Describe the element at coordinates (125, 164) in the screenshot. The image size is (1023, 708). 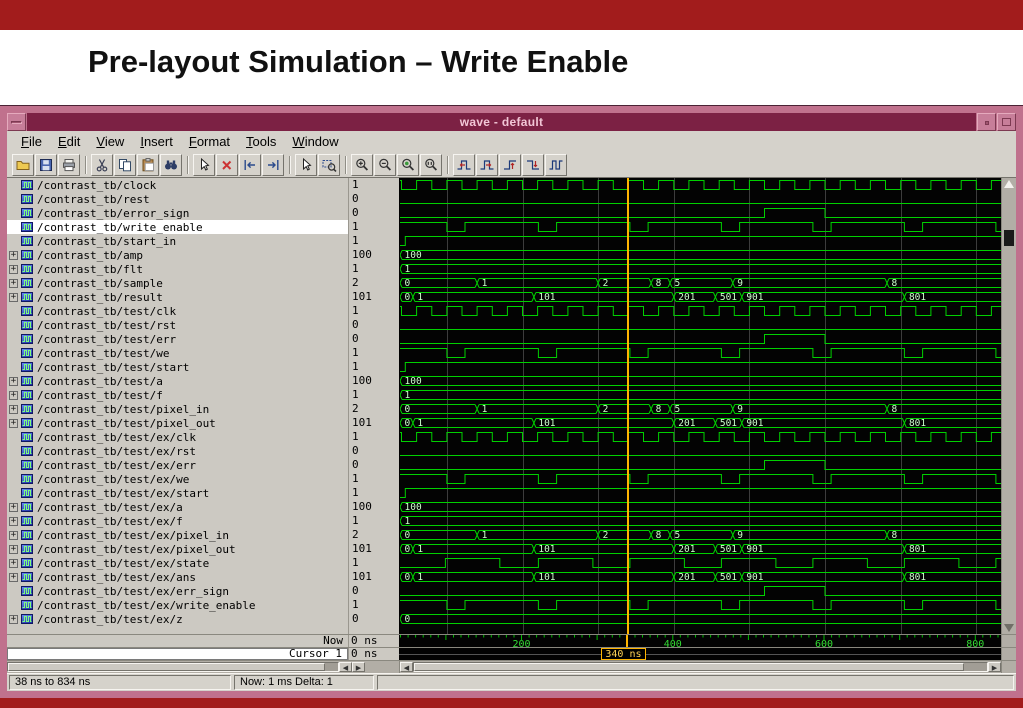
I see `copy-button` at that location.